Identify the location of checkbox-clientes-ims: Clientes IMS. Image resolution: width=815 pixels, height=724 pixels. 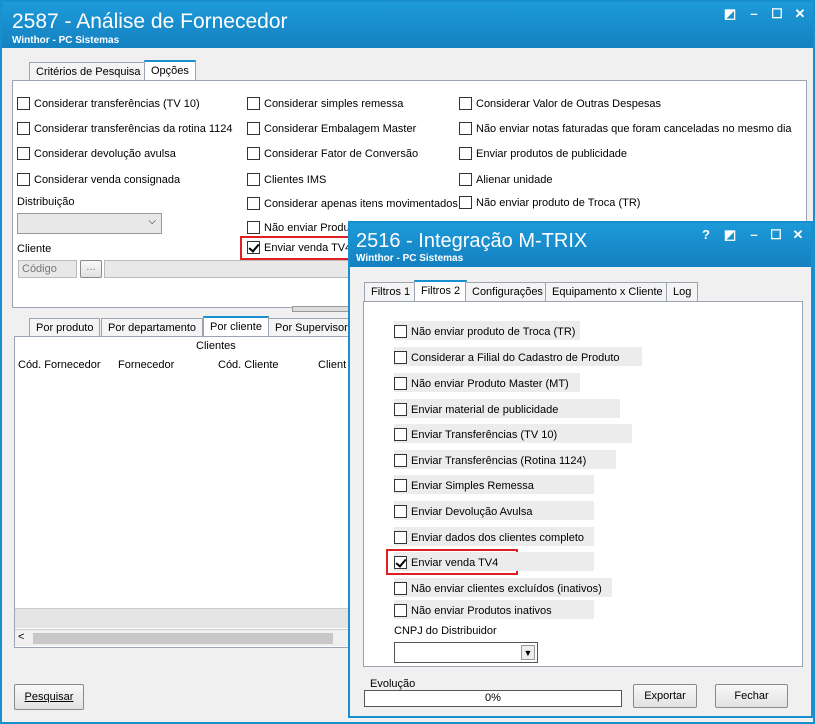
(286, 179).